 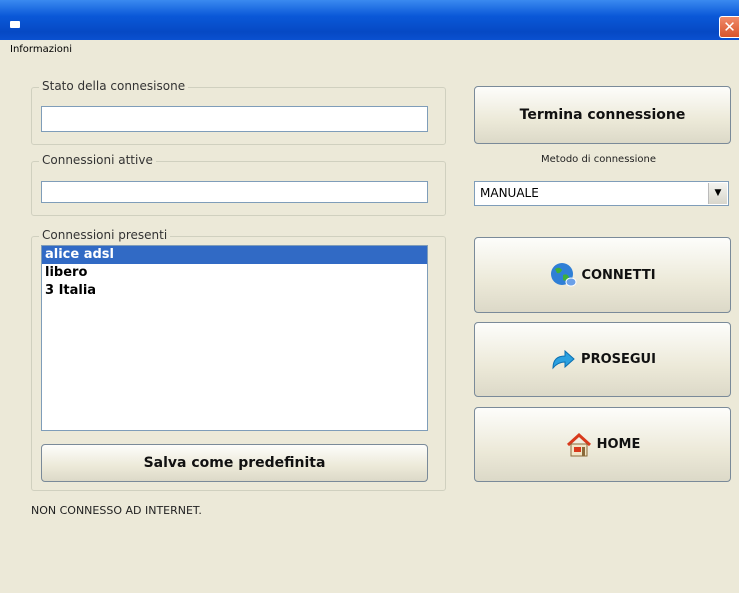 I want to click on globe-icon, so click(x=564, y=275).